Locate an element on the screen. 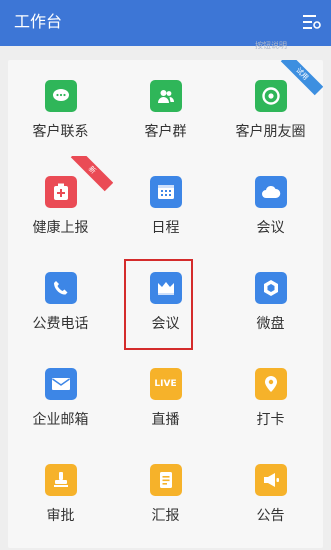 This screenshot has width=331, height=550. app-tile-phone: 公费电话 is located at coordinates (60, 300).